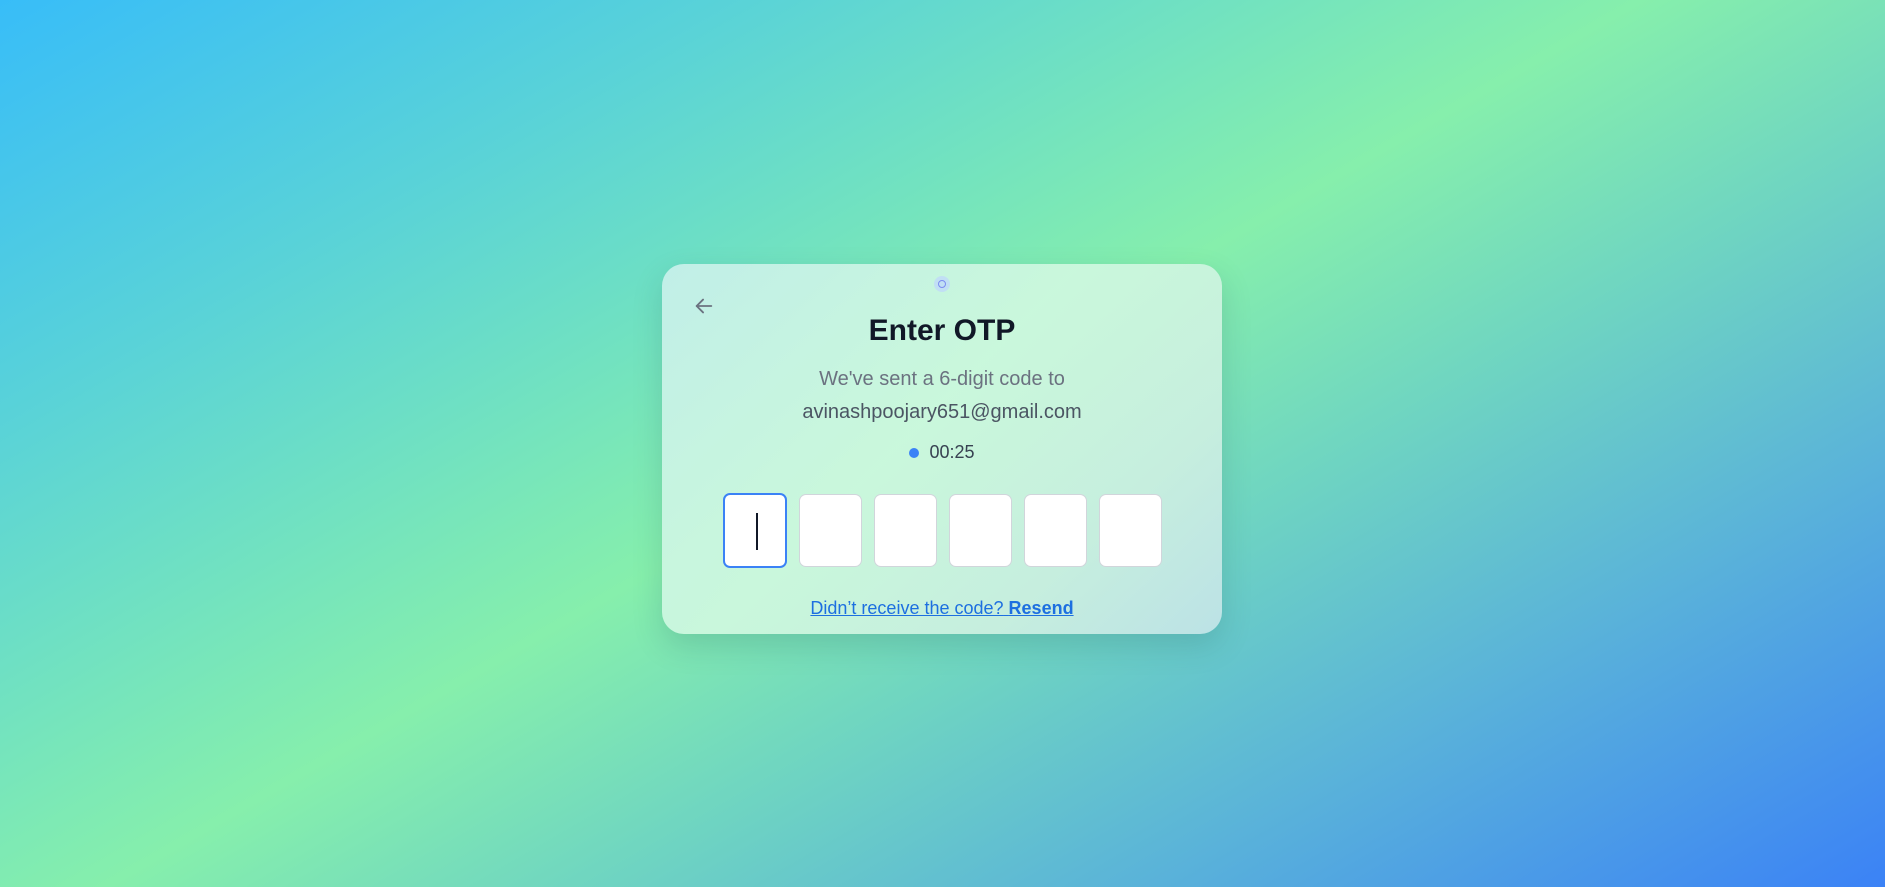  I want to click on countdown-timer: 00:25, so click(942, 452).